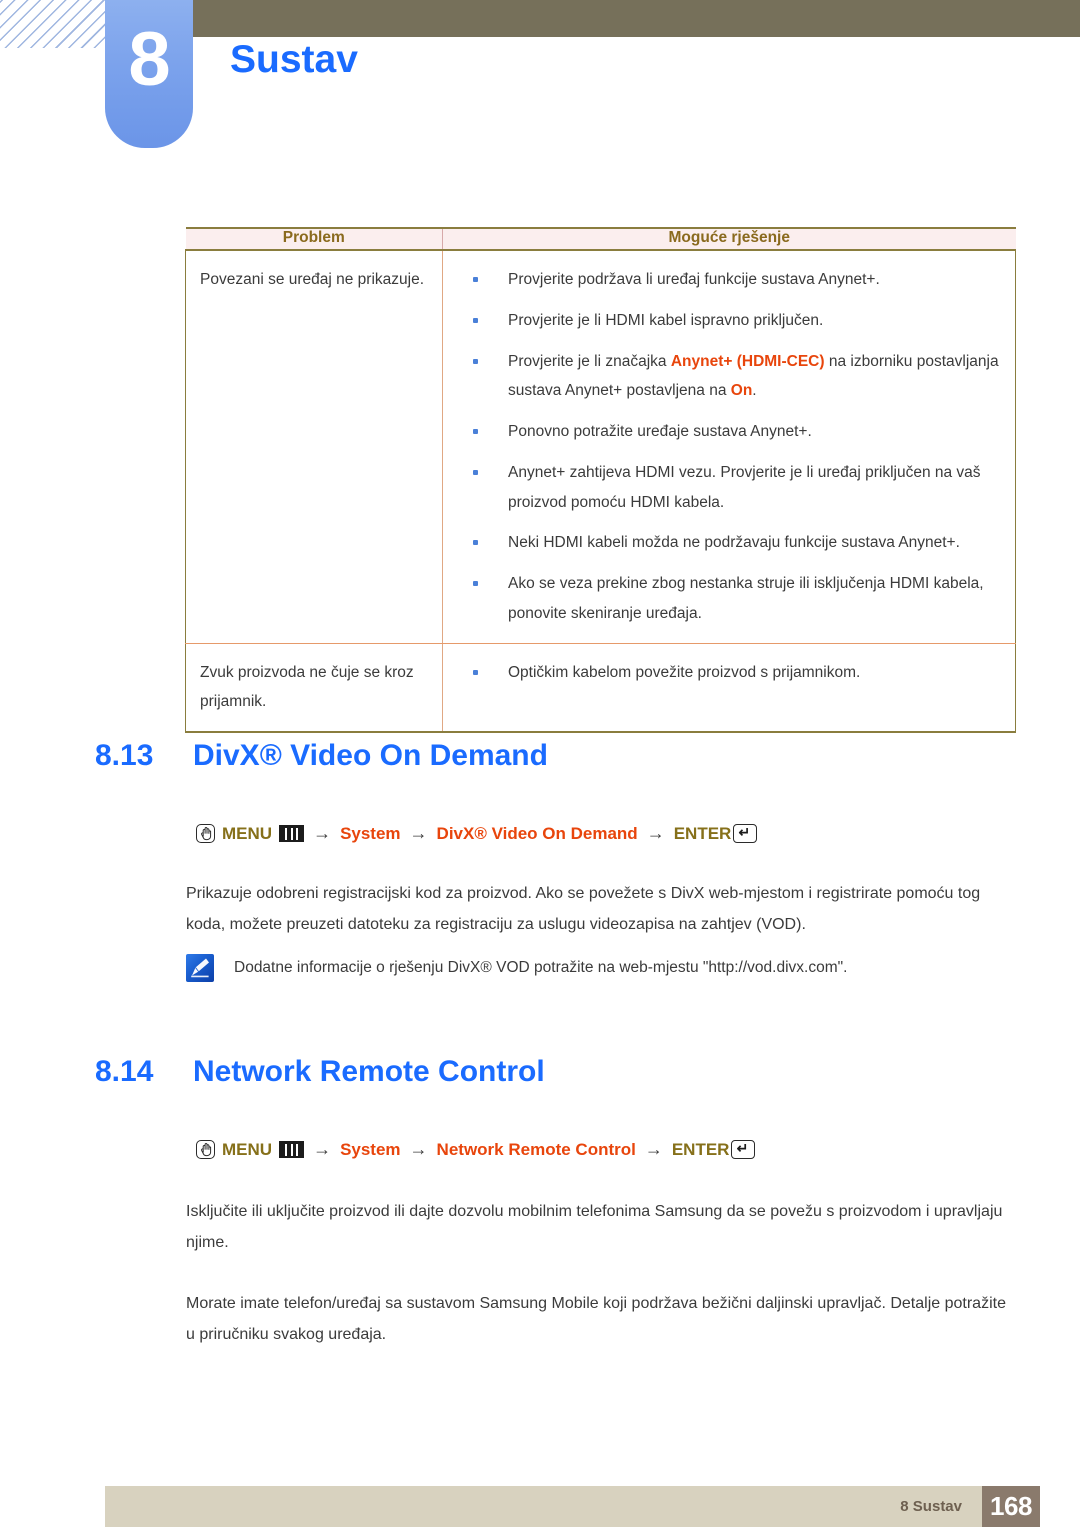 This screenshot has width=1080, height=1527. I want to click on menu-step-divx-vod: DivX® Video On Demand, so click(537, 833).